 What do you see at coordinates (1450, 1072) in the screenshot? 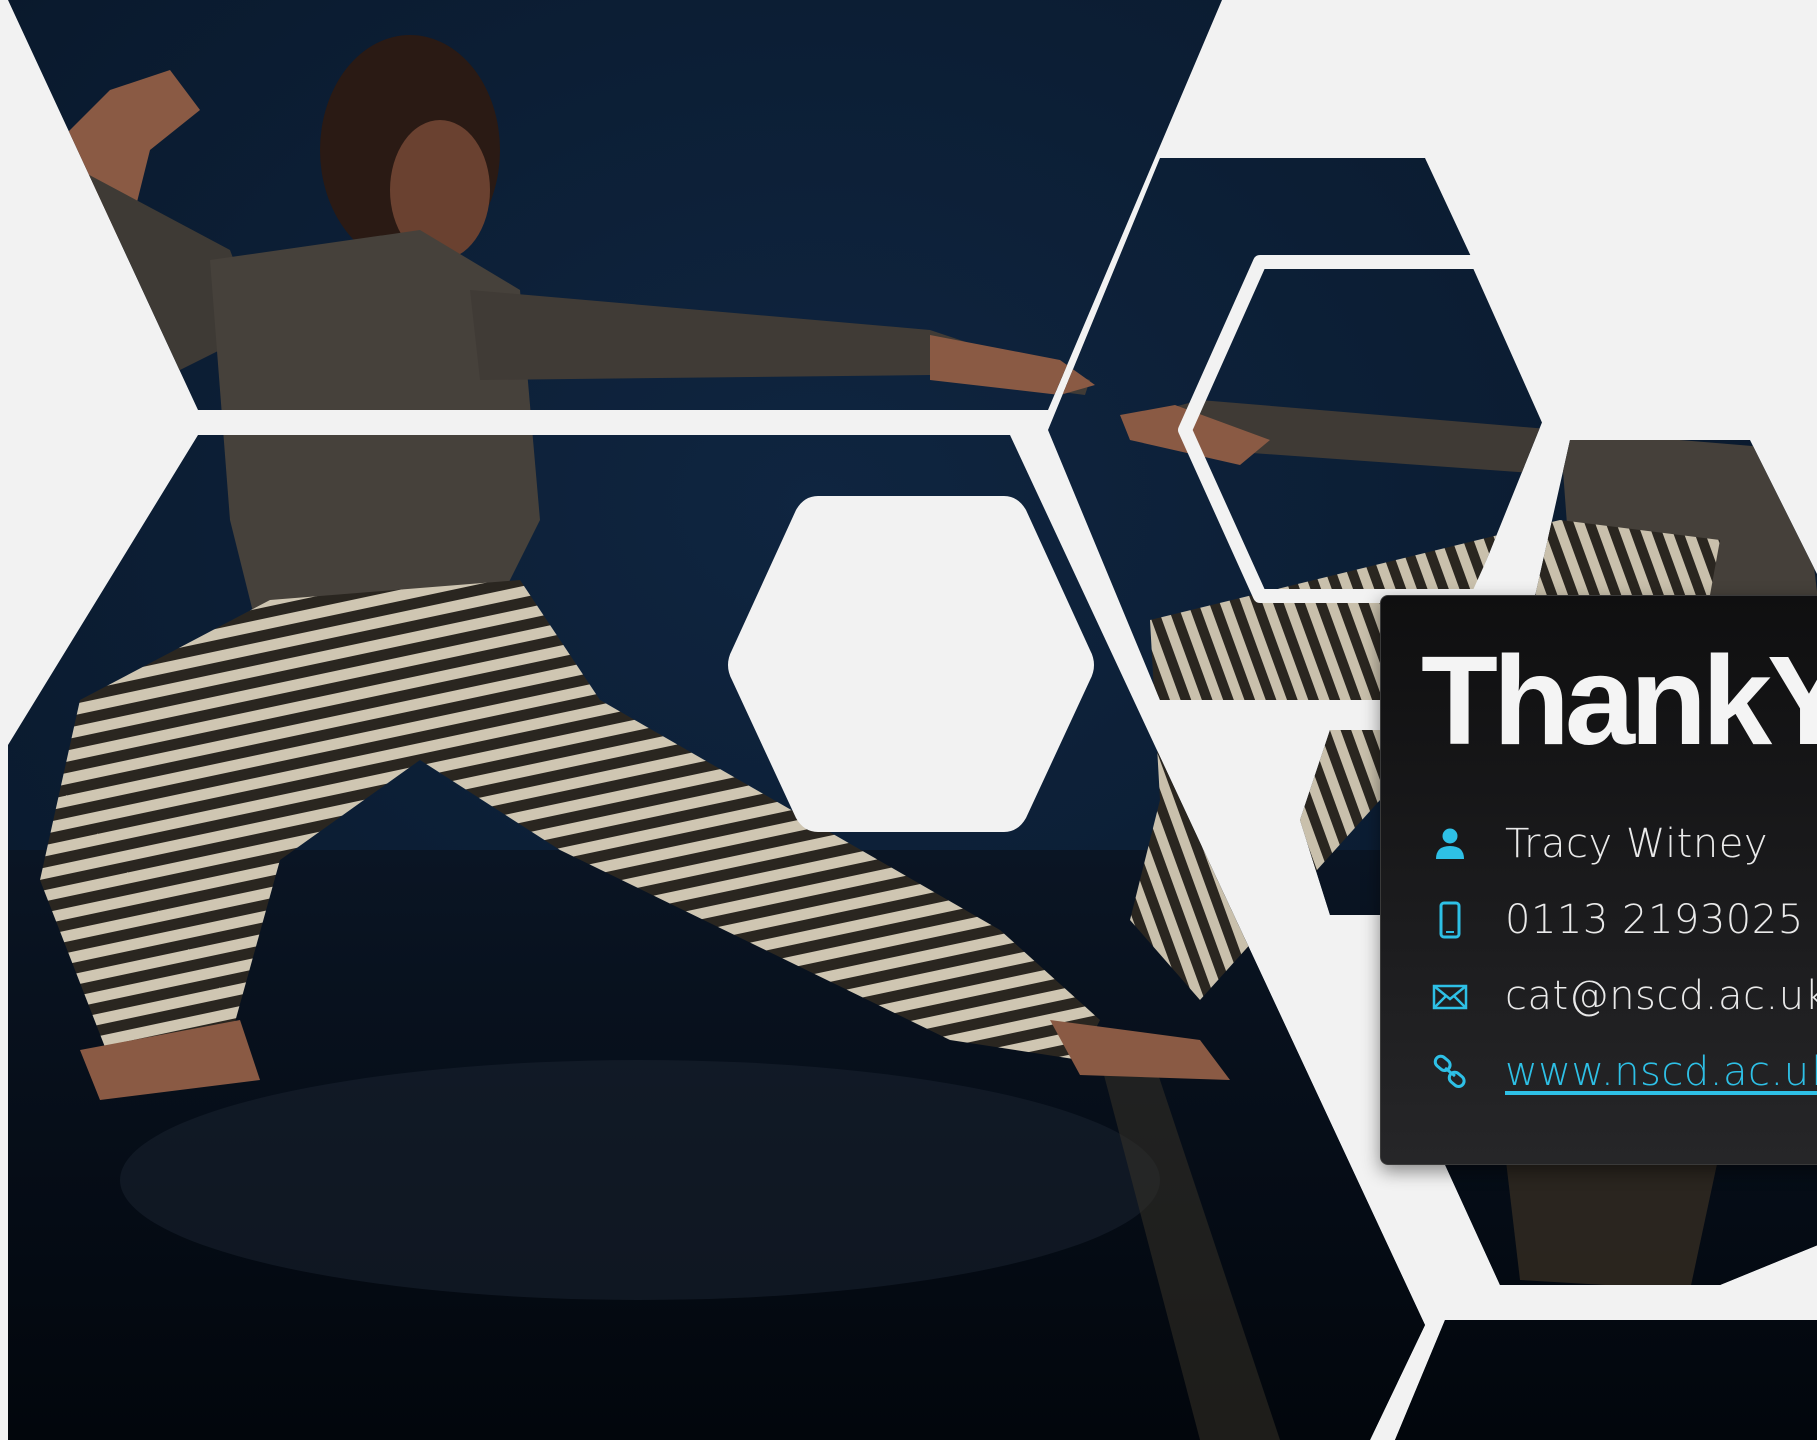
I see `link-icon` at bounding box center [1450, 1072].